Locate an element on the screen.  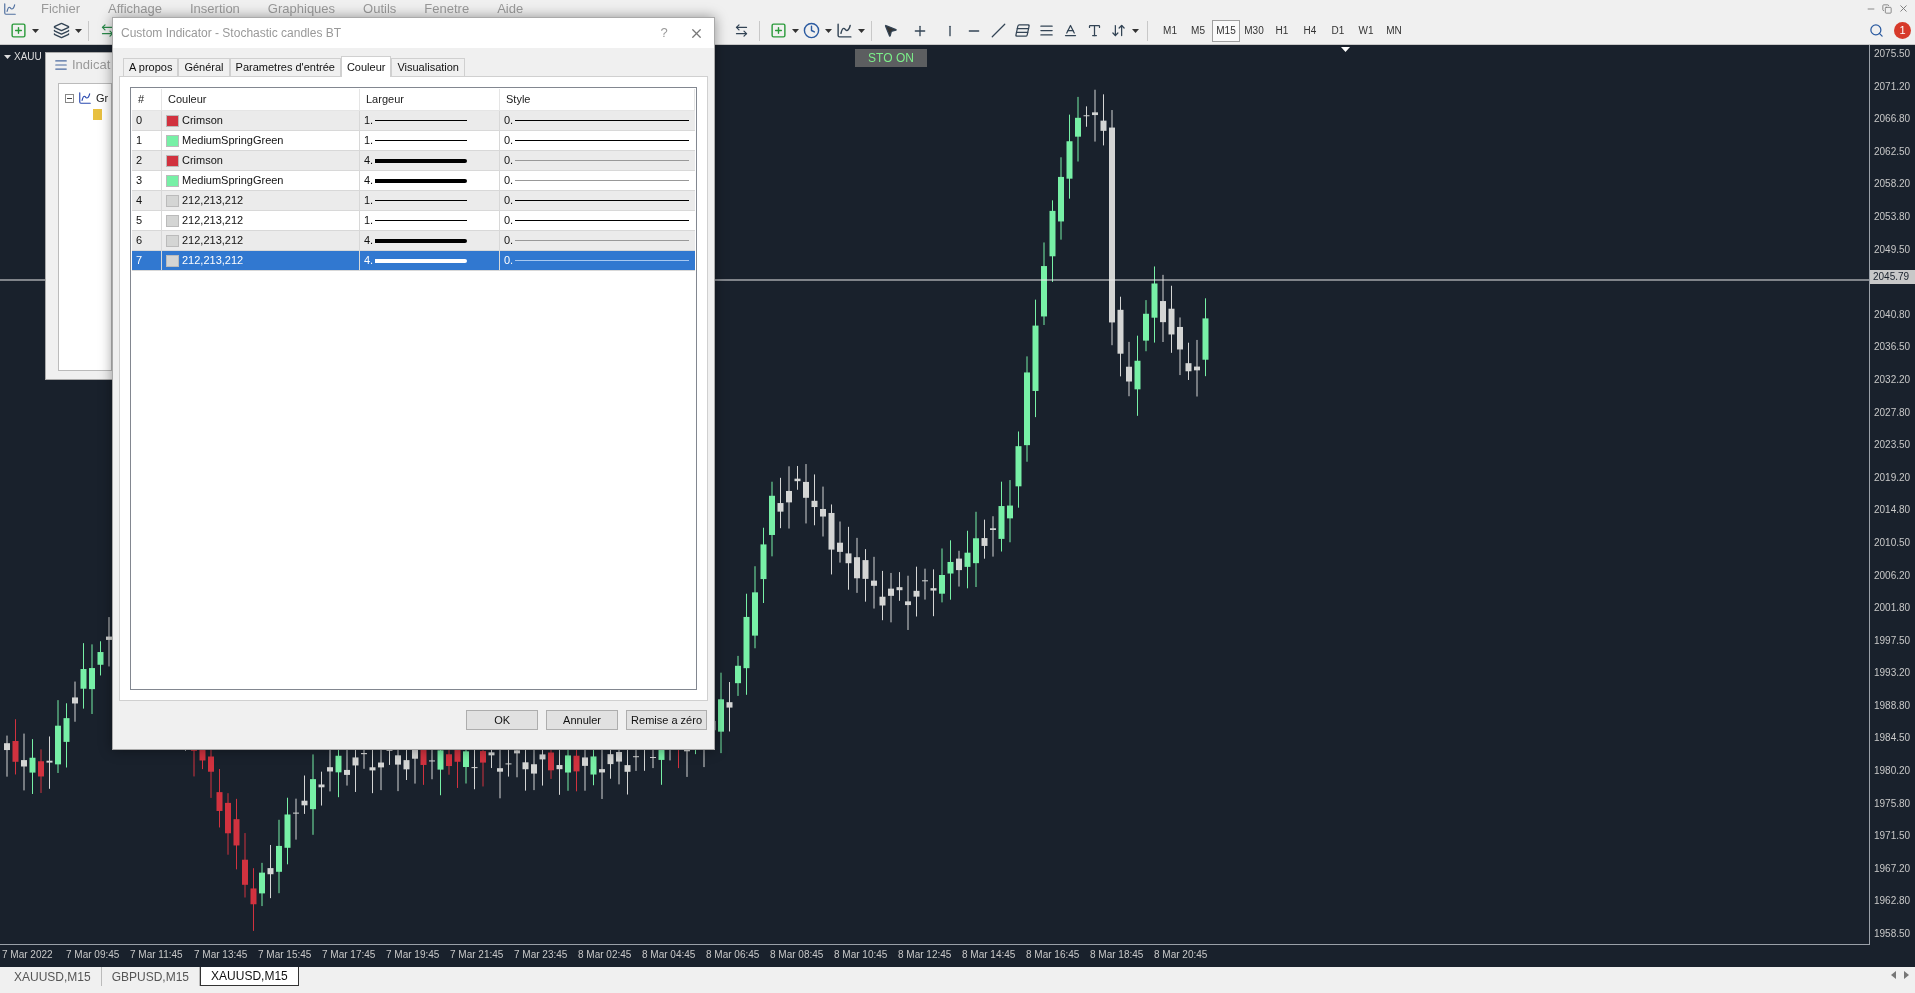
new-order-icon is located at coordinates (778, 30).